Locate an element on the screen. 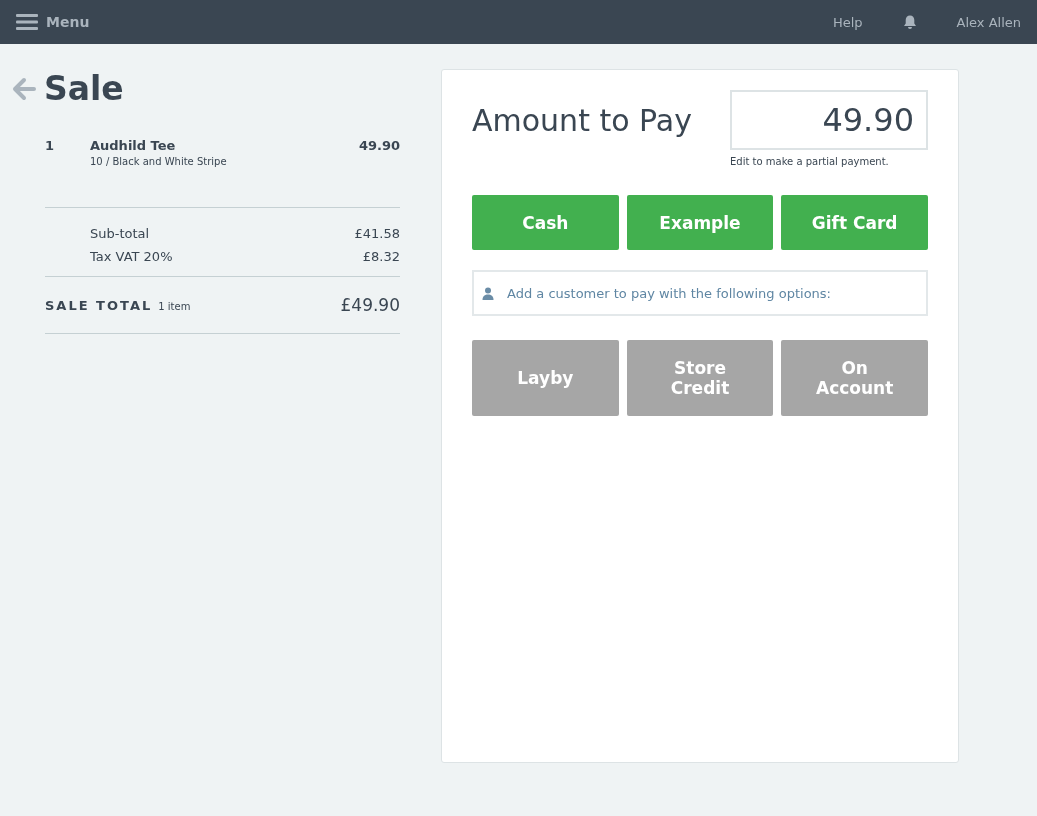  person-icon is located at coordinates (488, 293).